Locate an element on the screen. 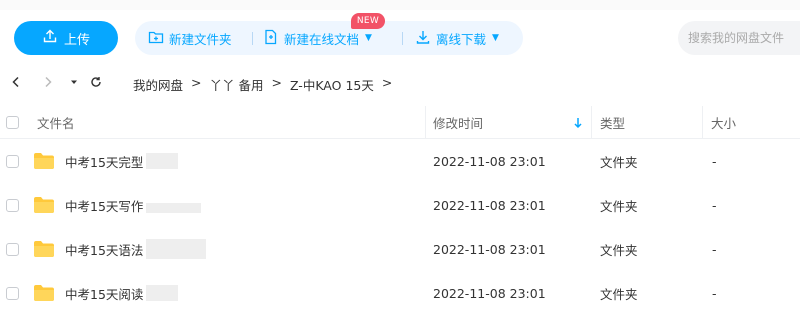 The height and width of the screenshot is (333, 800). refresh-button is located at coordinates (96, 84).